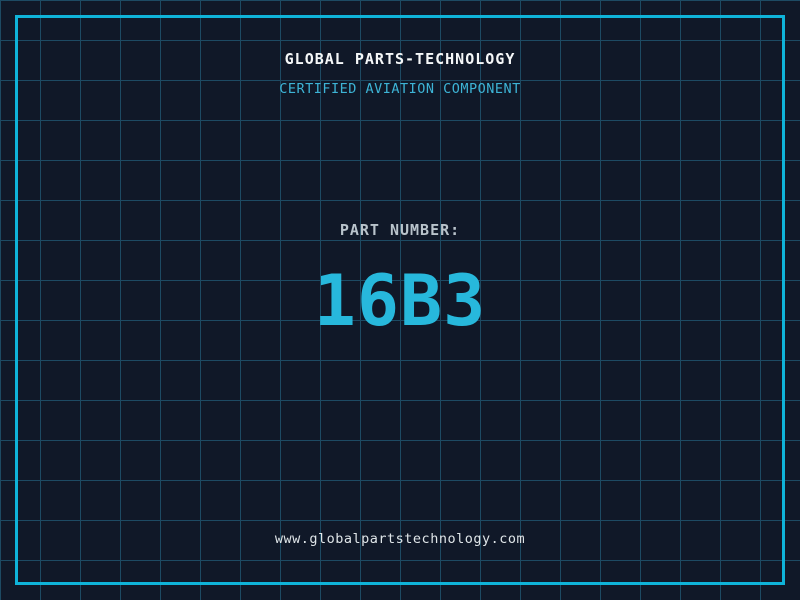 This screenshot has height=600, width=800. I want to click on website-url: www.globalpartstechnology.com, so click(400, 539).